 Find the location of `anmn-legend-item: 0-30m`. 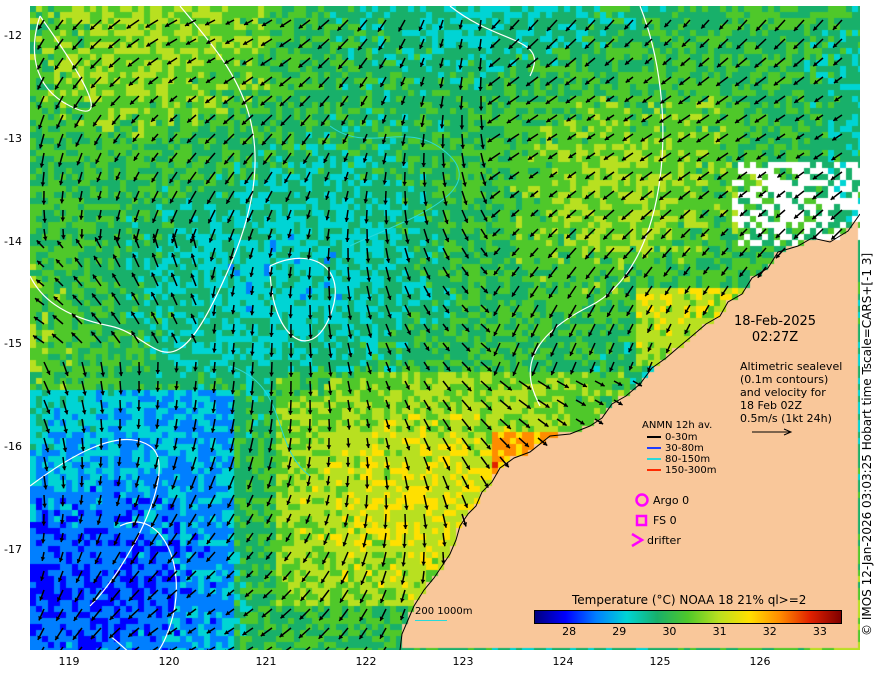

anmn-legend-item: 0-30m is located at coordinates (672, 437).